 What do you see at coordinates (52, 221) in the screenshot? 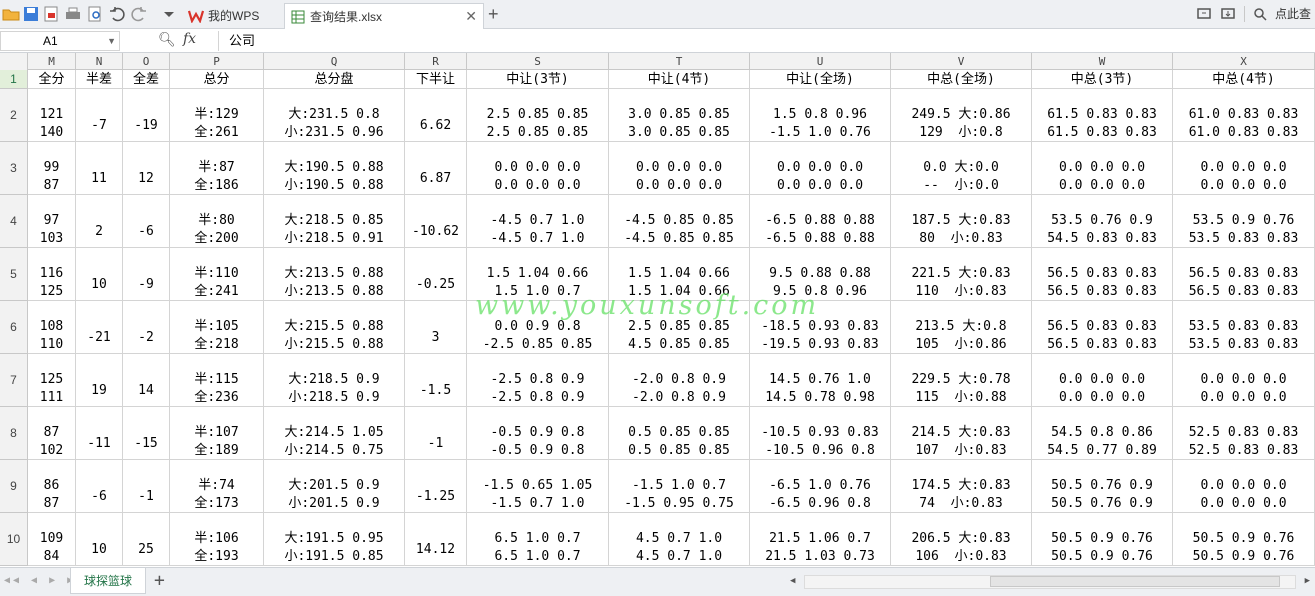
I see `table-cell: 97 103` at bounding box center [52, 221].